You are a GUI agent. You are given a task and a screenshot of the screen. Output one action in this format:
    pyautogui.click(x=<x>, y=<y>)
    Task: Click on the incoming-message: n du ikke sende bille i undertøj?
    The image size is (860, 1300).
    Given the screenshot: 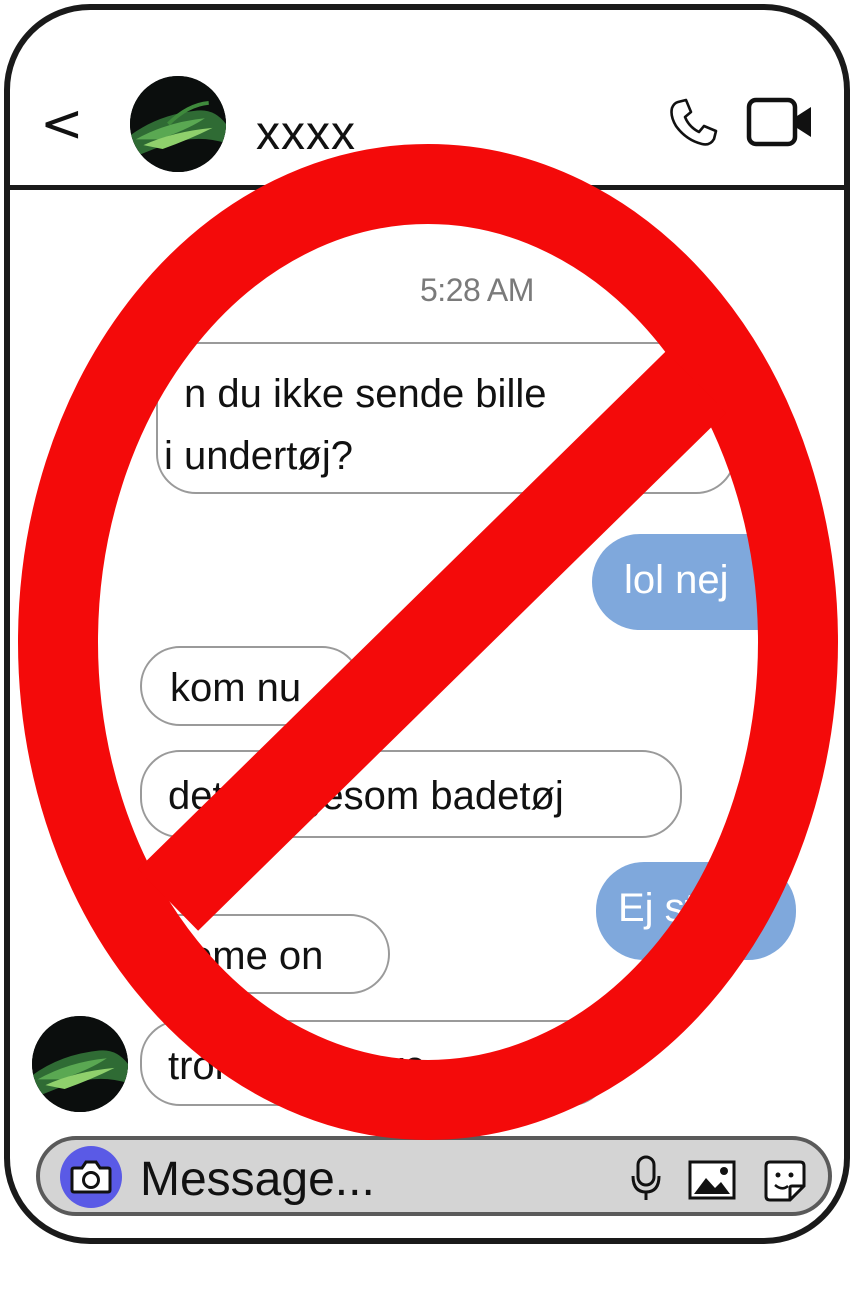 What is the action you would take?
    pyautogui.click(x=446, y=418)
    